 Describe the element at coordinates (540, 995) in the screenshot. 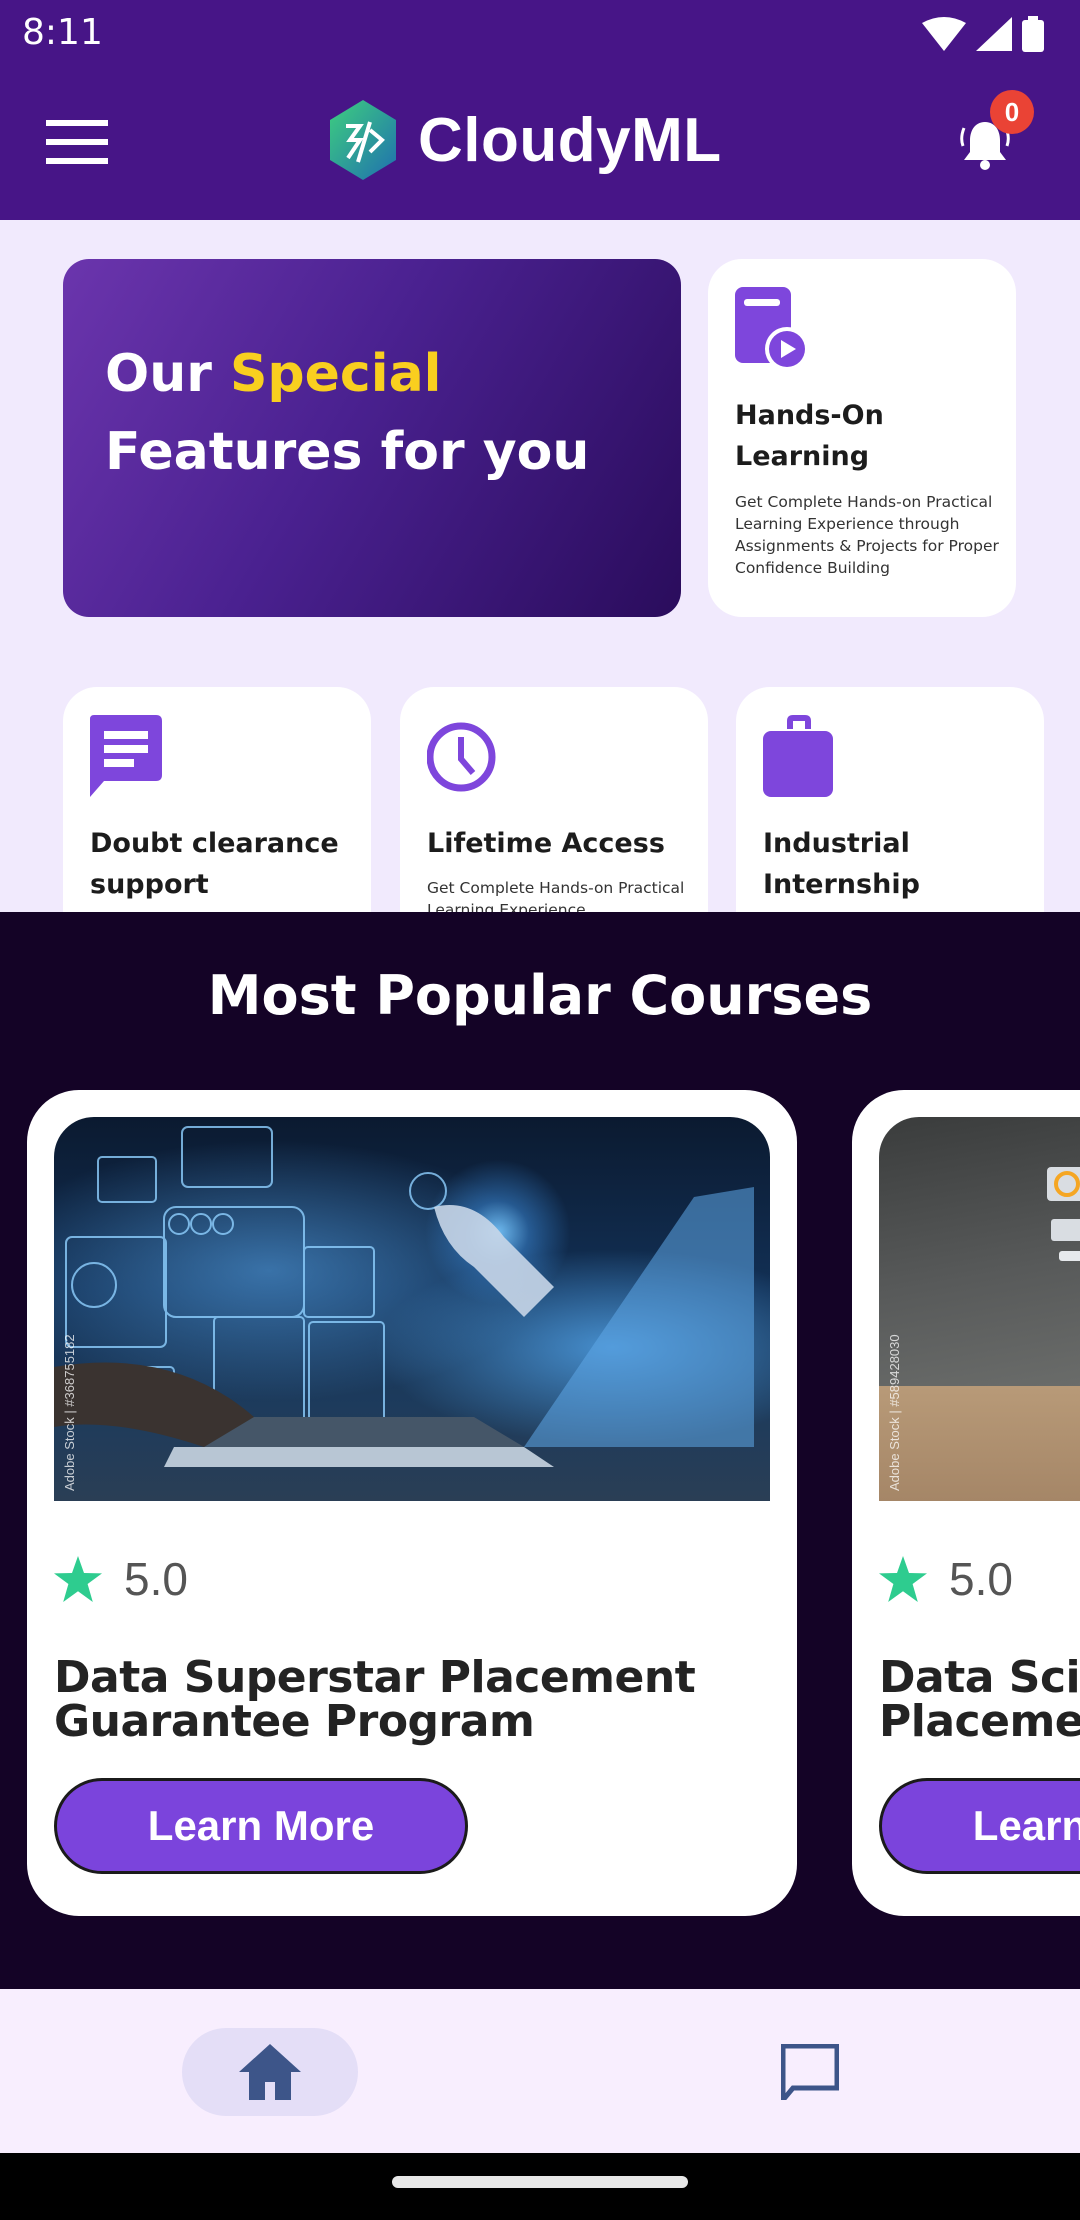

I see `section-title: Most Popular Courses` at that location.